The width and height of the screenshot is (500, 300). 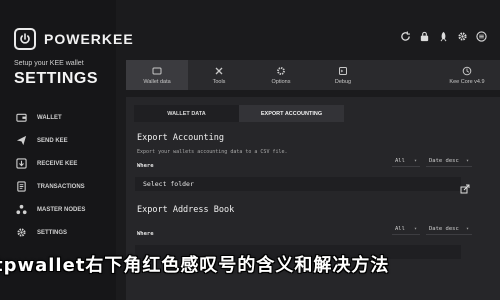 What do you see at coordinates (405, 75) in the screenshot?
I see `tab-empty` at bounding box center [405, 75].